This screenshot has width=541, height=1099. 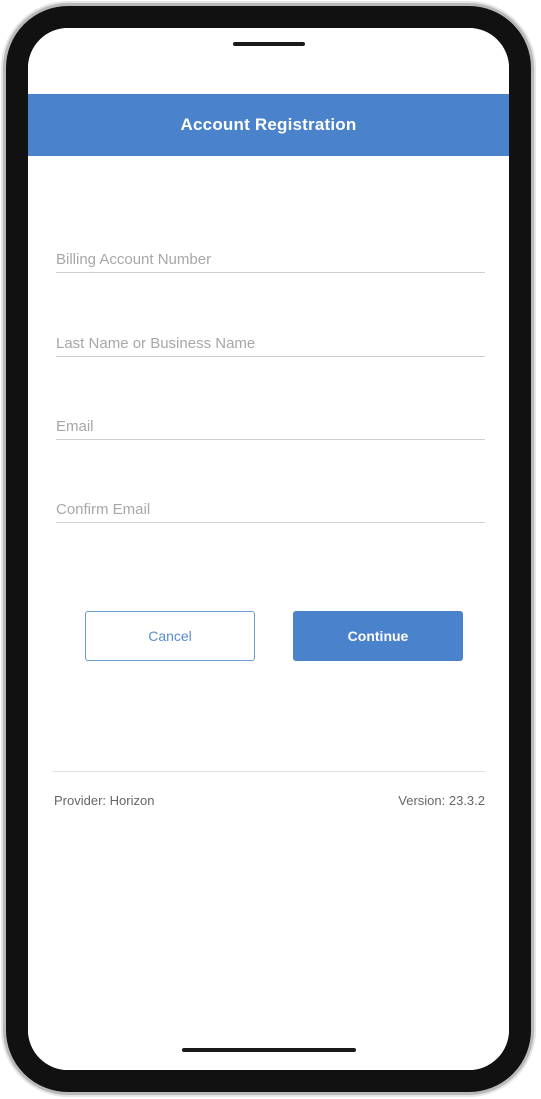 I want to click on last-name-field, so click(x=270, y=339).